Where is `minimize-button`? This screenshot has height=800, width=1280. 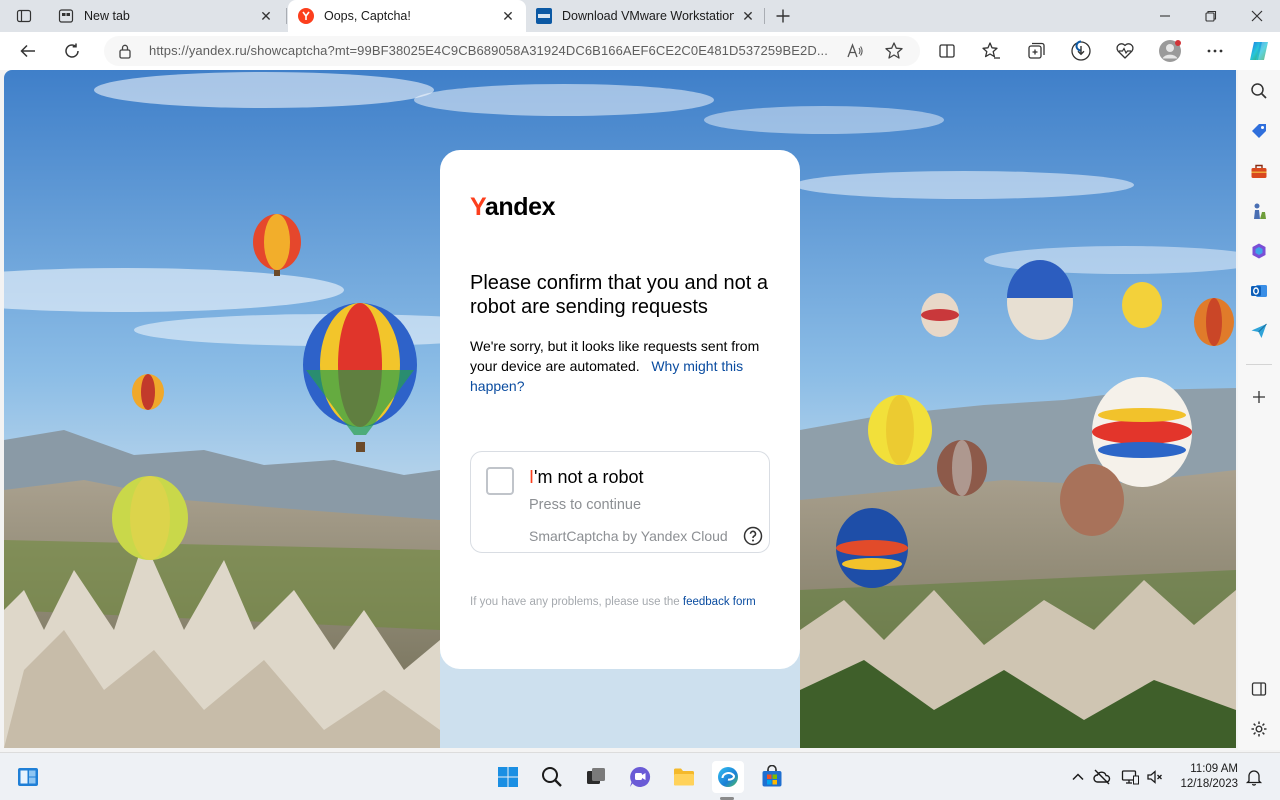 minimize-button is located at coordinates (1165, 16).